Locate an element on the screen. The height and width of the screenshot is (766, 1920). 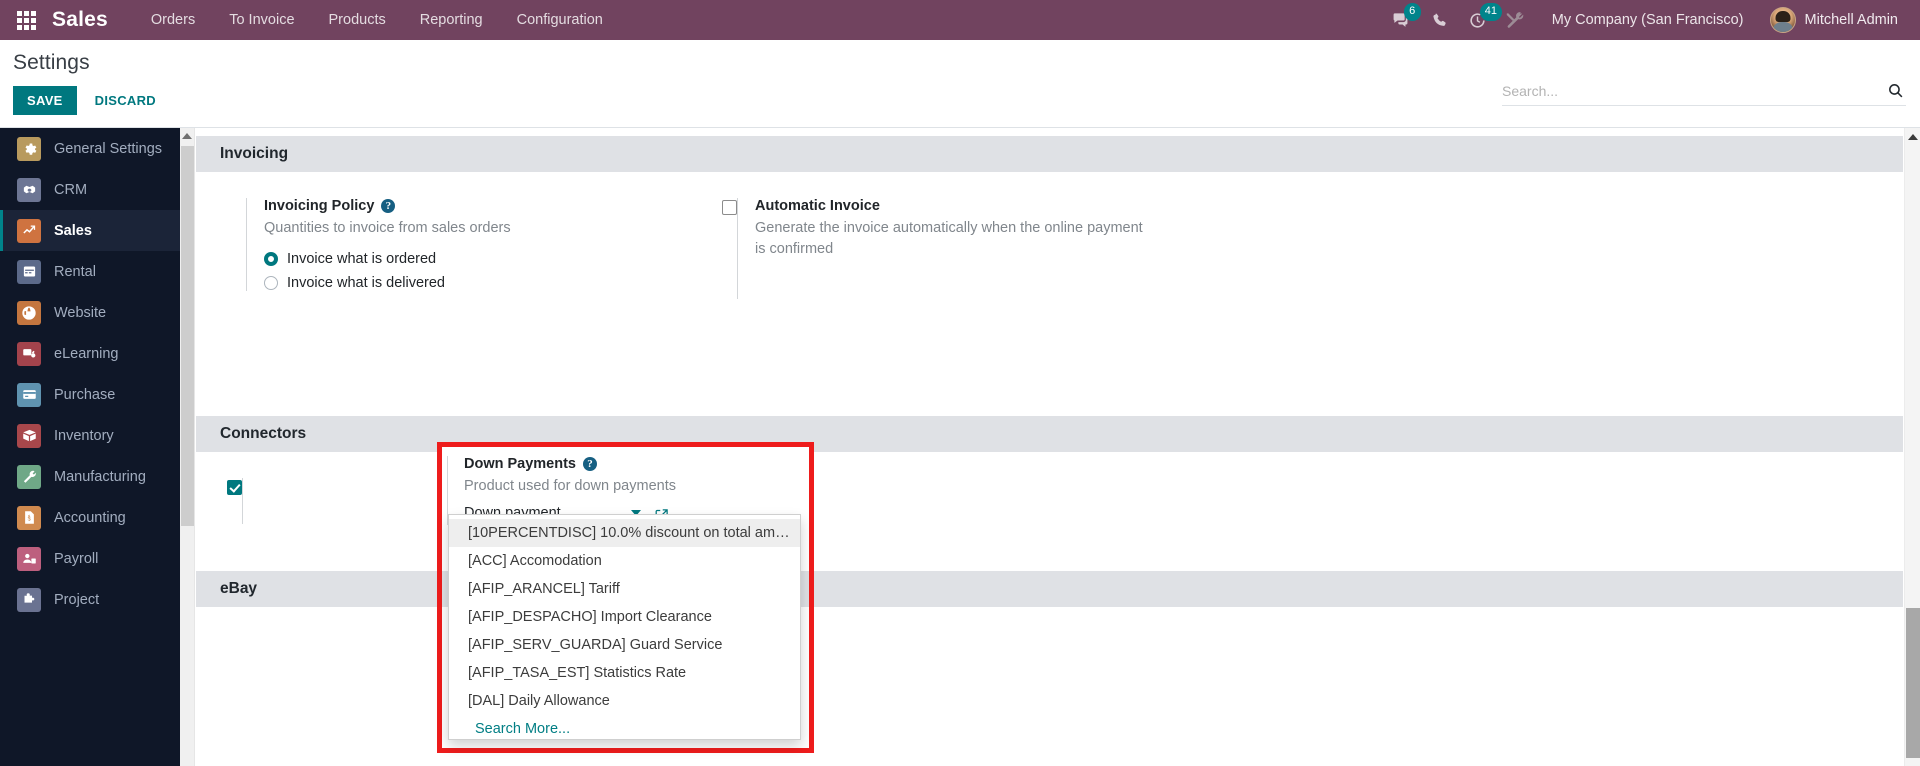
nav-configuration: Configuration is located at coordinates (560, 20).